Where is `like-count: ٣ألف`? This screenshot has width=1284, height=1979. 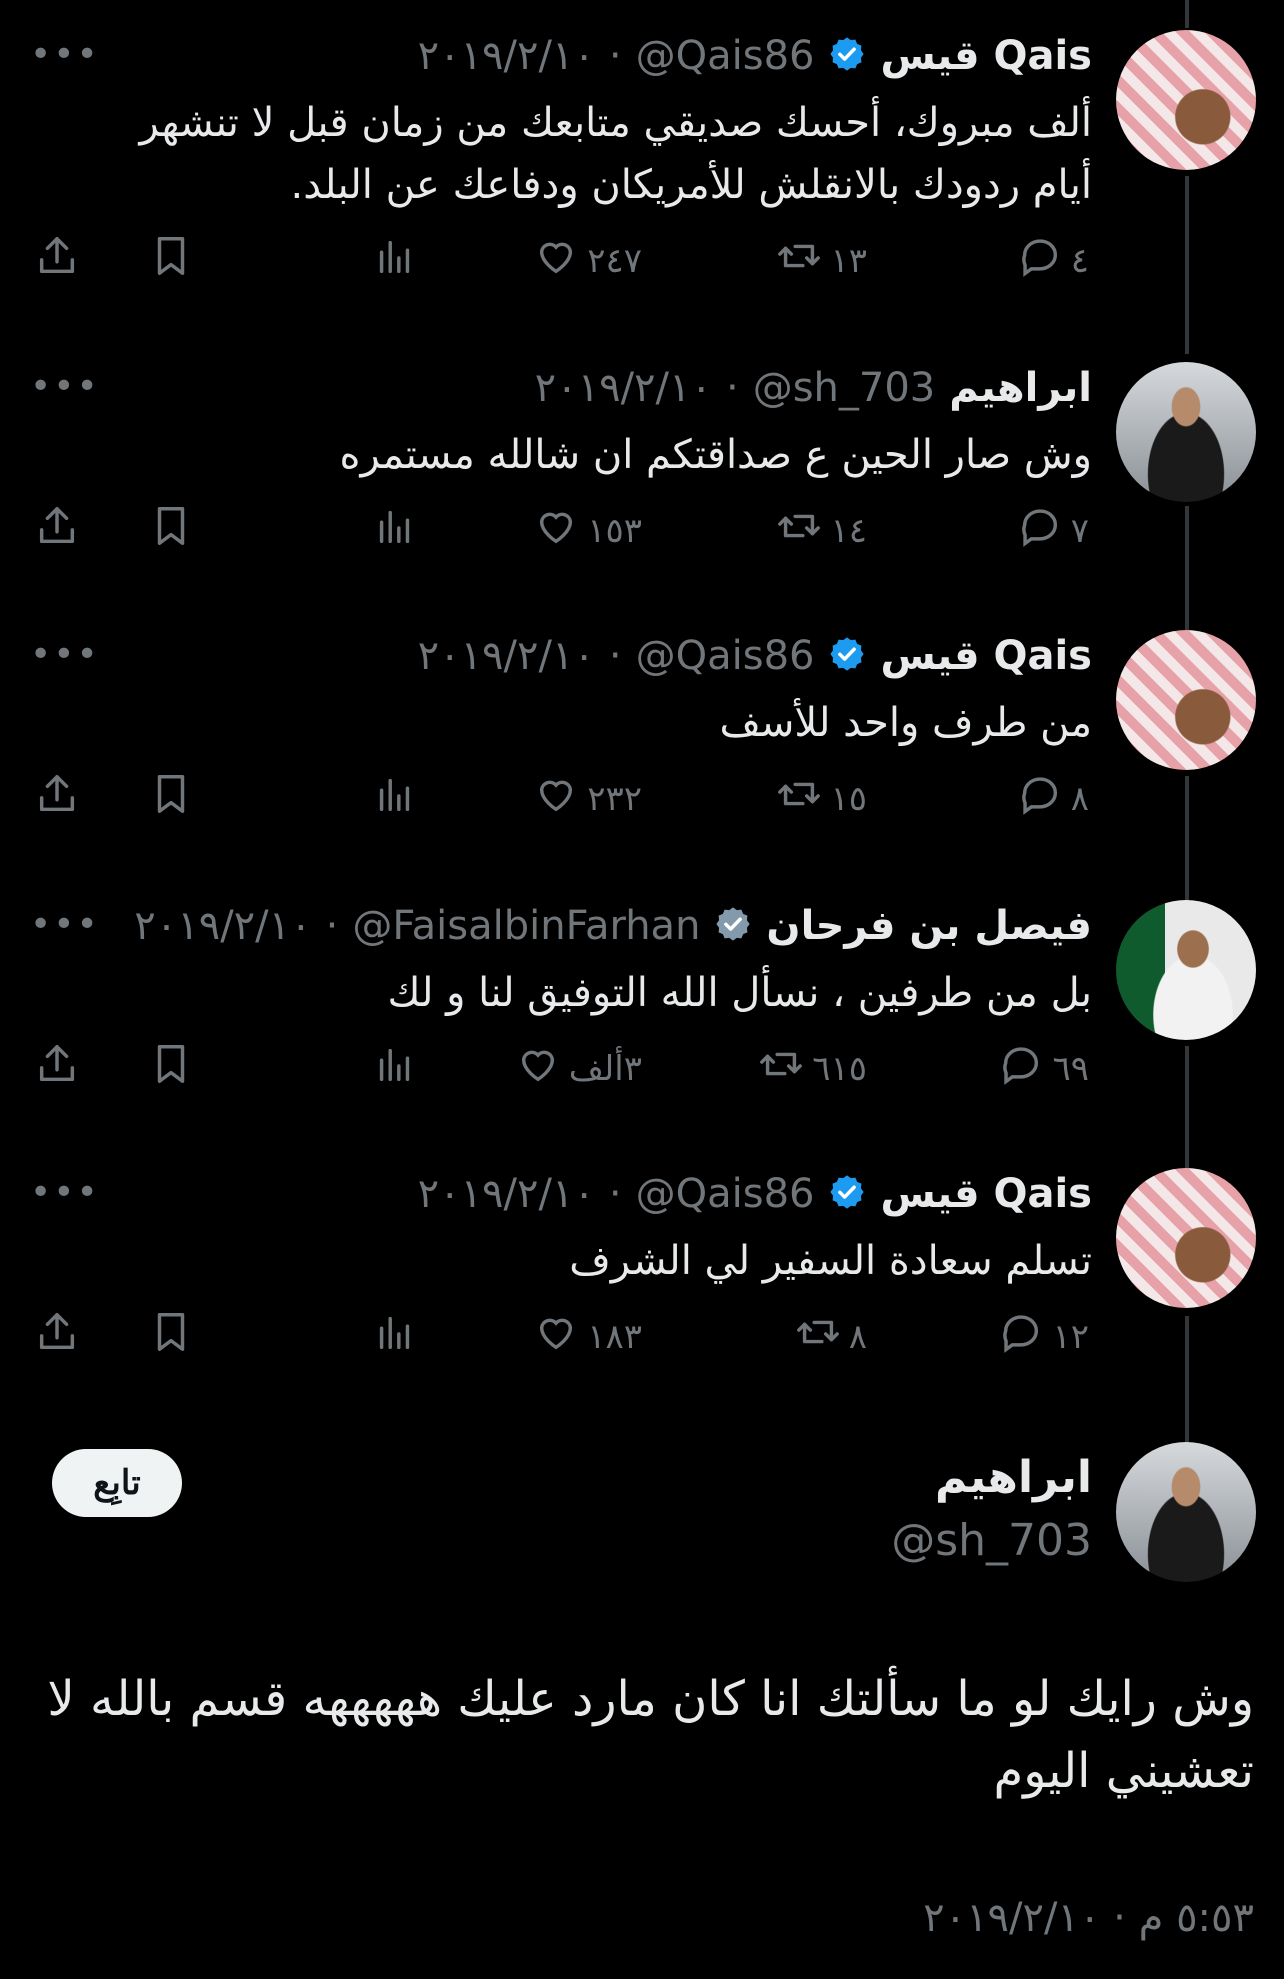 like-count: ٣ألف is located at coordinates (605, 1068).